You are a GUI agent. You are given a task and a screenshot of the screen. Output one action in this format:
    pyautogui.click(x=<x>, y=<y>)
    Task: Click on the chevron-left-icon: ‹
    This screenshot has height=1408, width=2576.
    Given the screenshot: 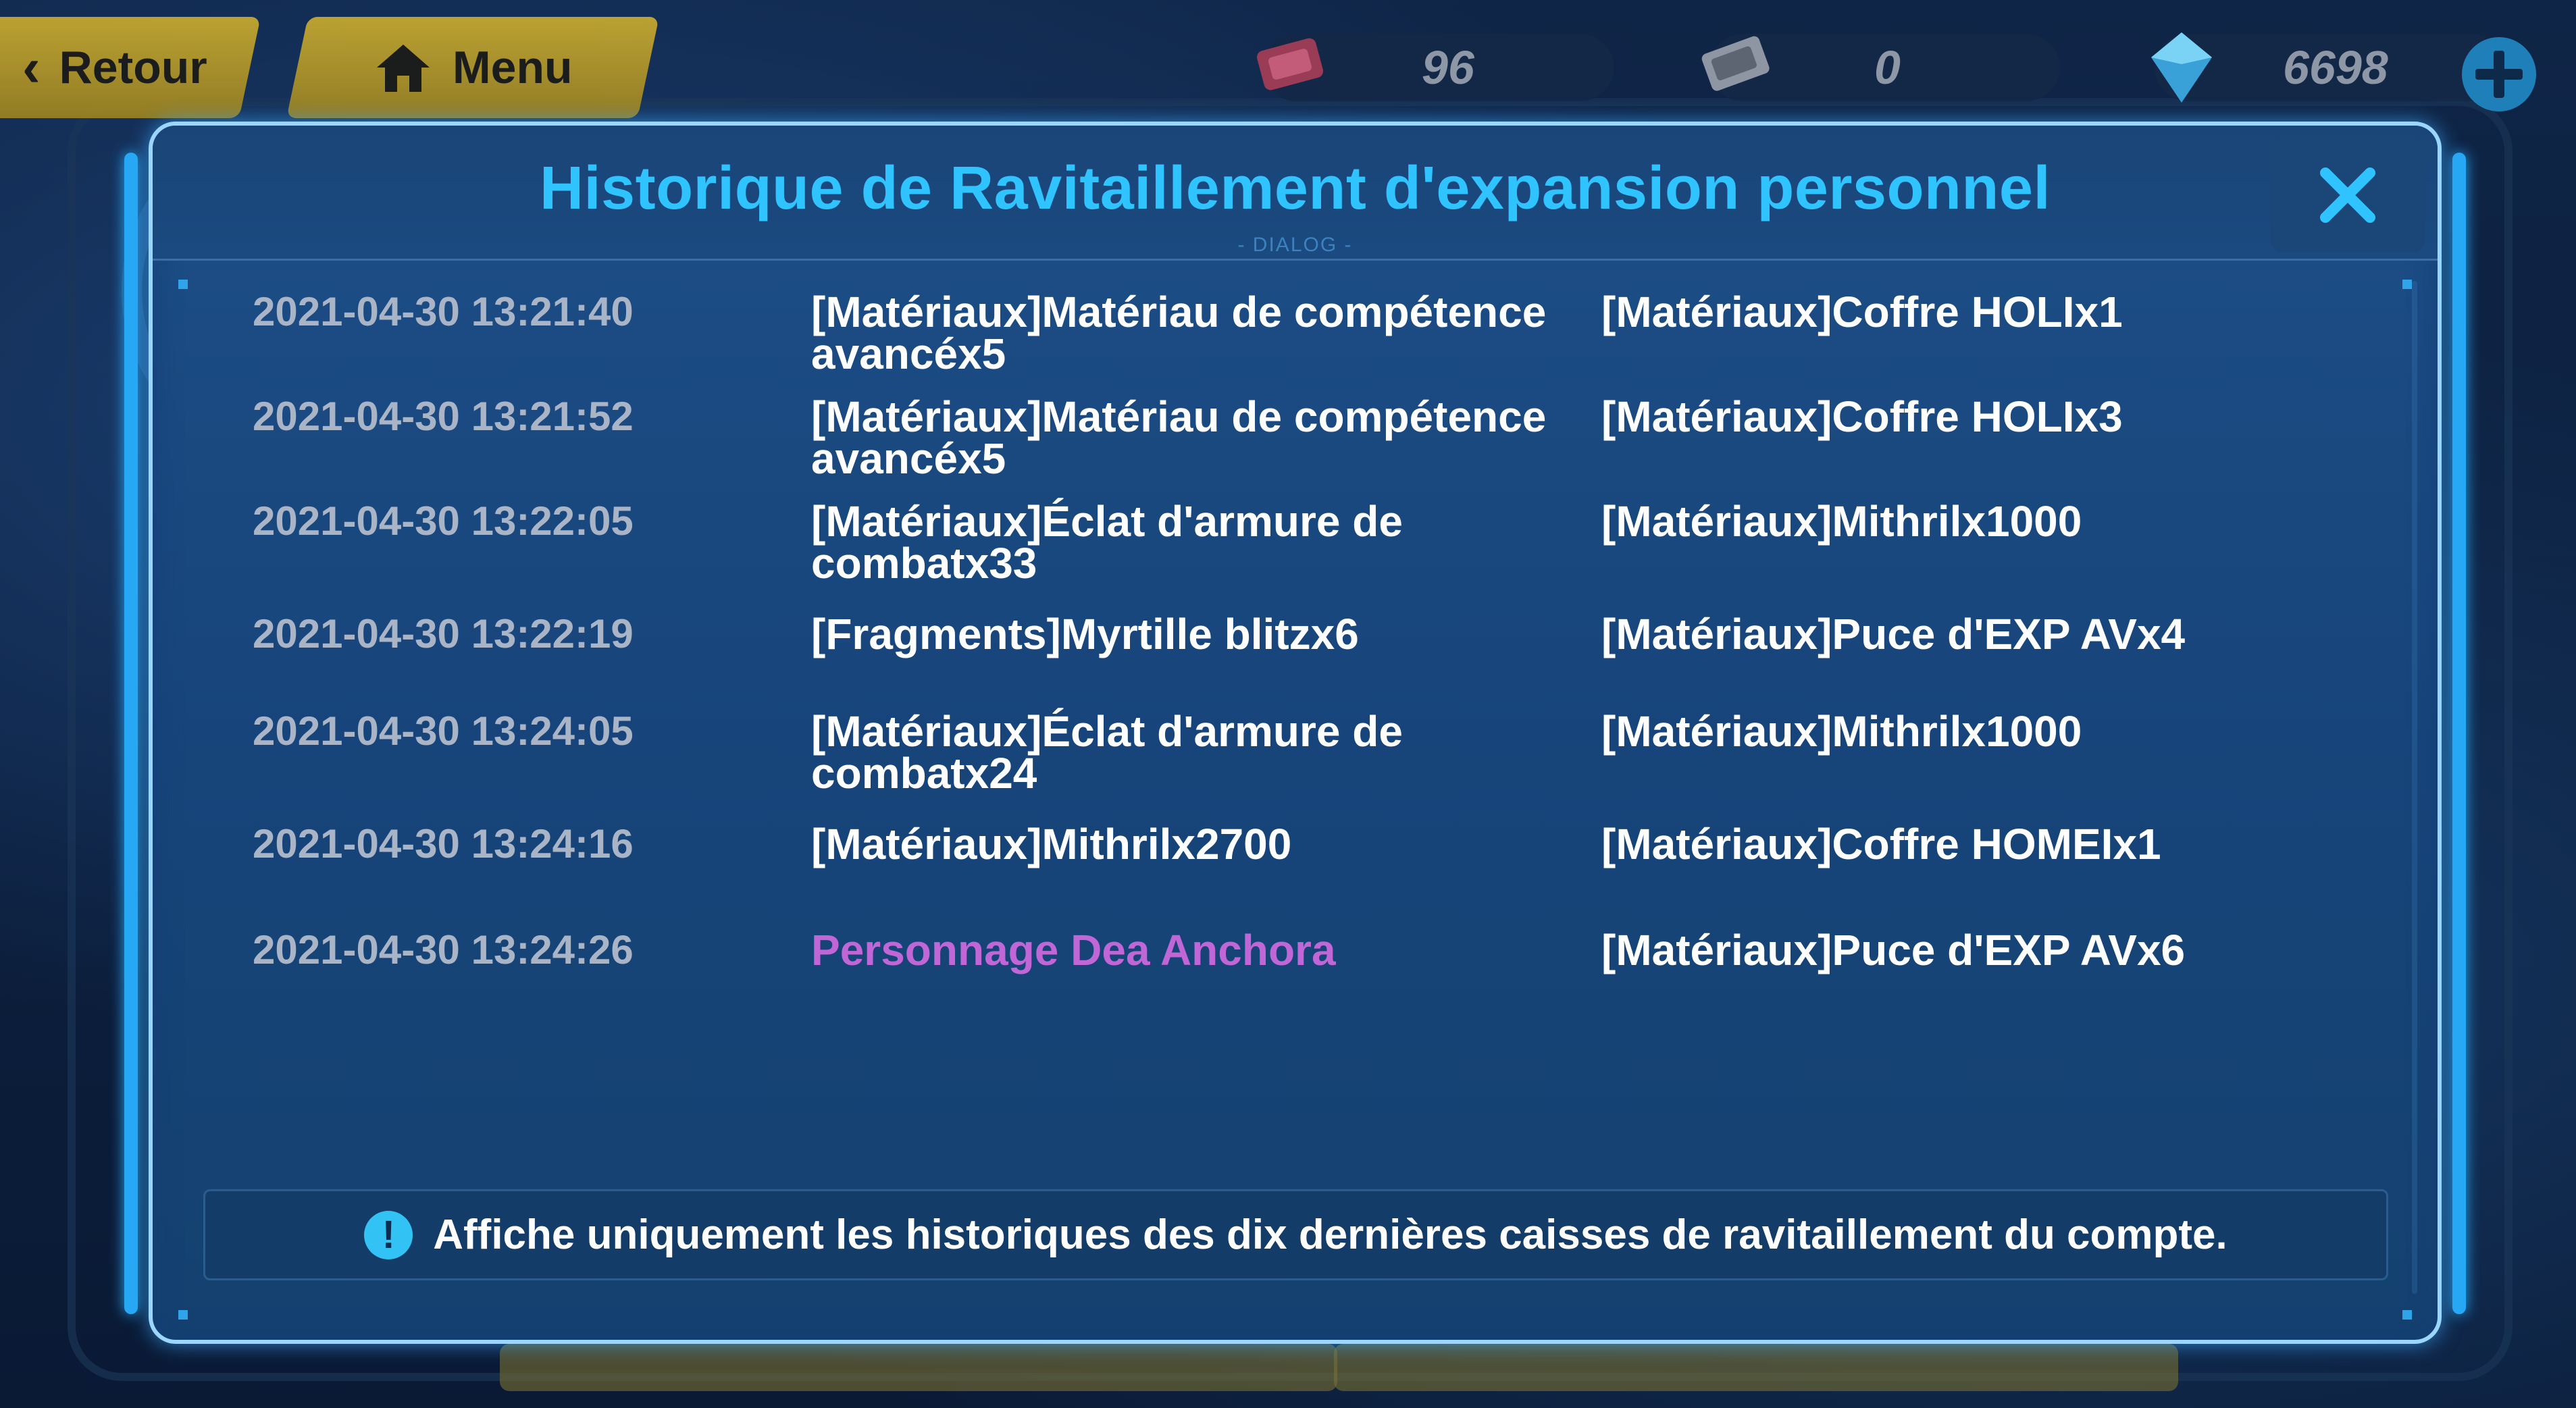 What is the action you would take?
    pyautogui.click(x=31, y=67)
    